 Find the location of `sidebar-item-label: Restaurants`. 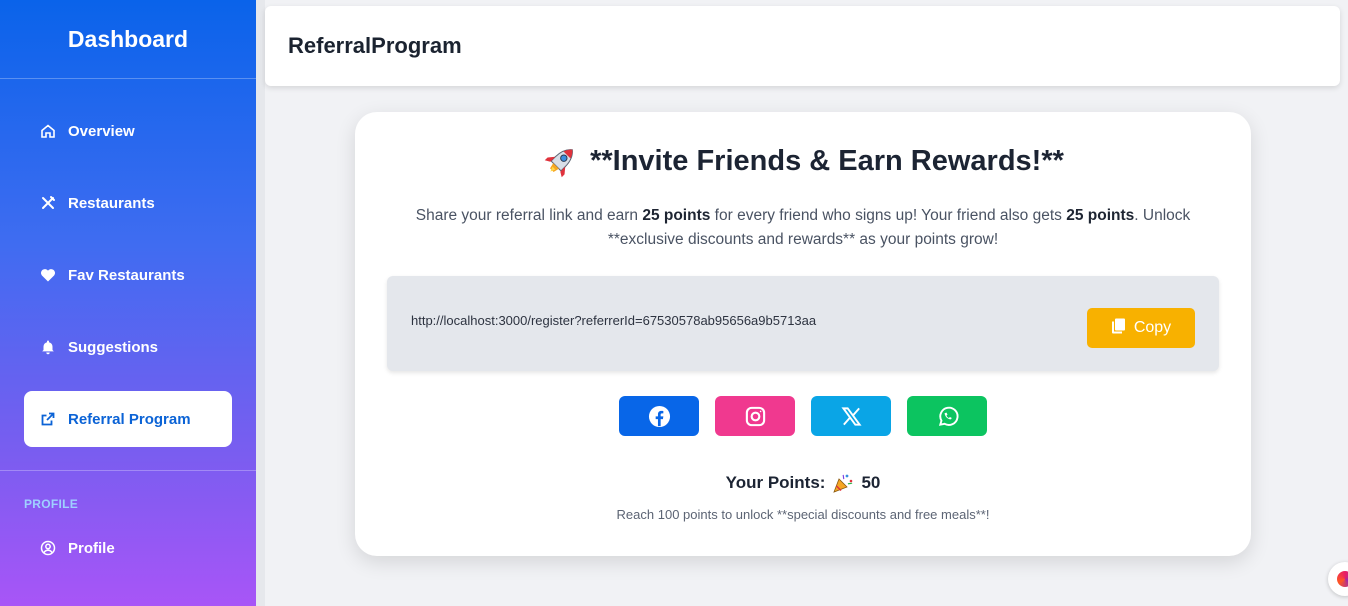

sidebar-item-label: Restaurants is located at coordinates (111, 203).